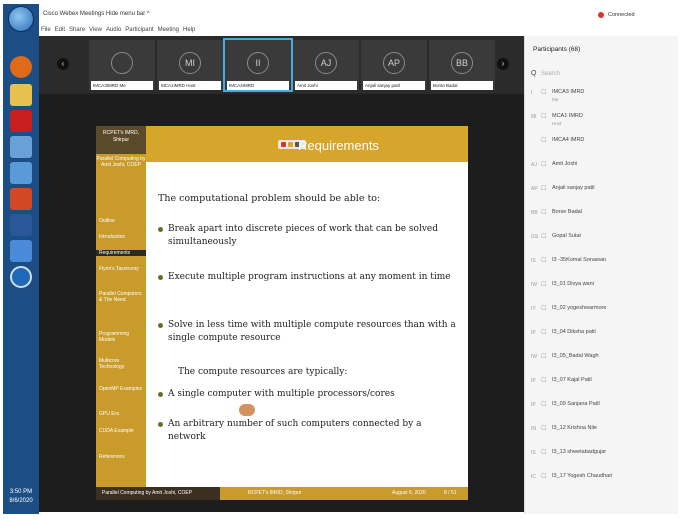 The width and height of the screenshot is (681, 519). Describe the element at coordinates (21, 147) in the screenshot. I see `app-icon` at that location.